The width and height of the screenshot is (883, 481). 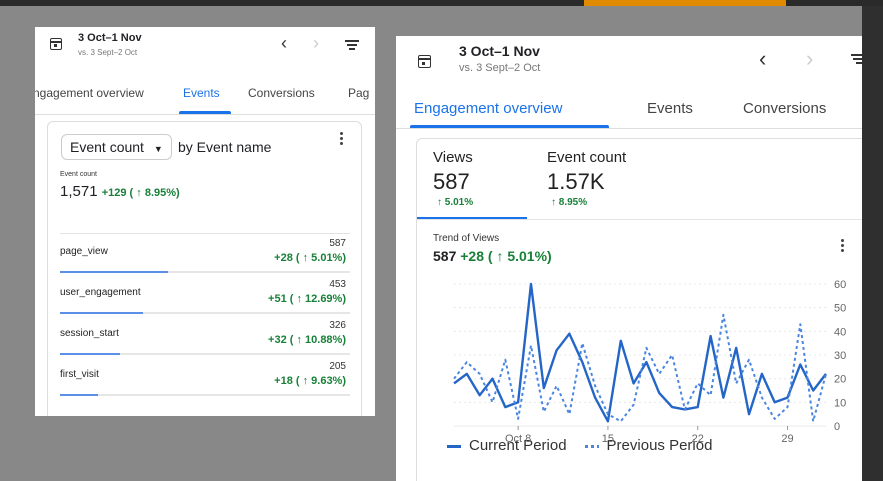 I want to click on x-tick-label: 22, so click(x=698, y=439).